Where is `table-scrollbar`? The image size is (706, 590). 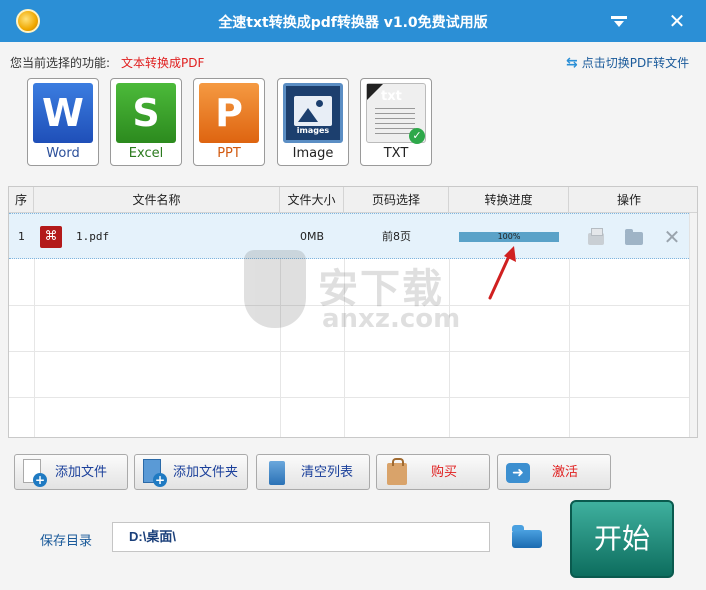 table-scrollbar is located at coordinates (693, 325).